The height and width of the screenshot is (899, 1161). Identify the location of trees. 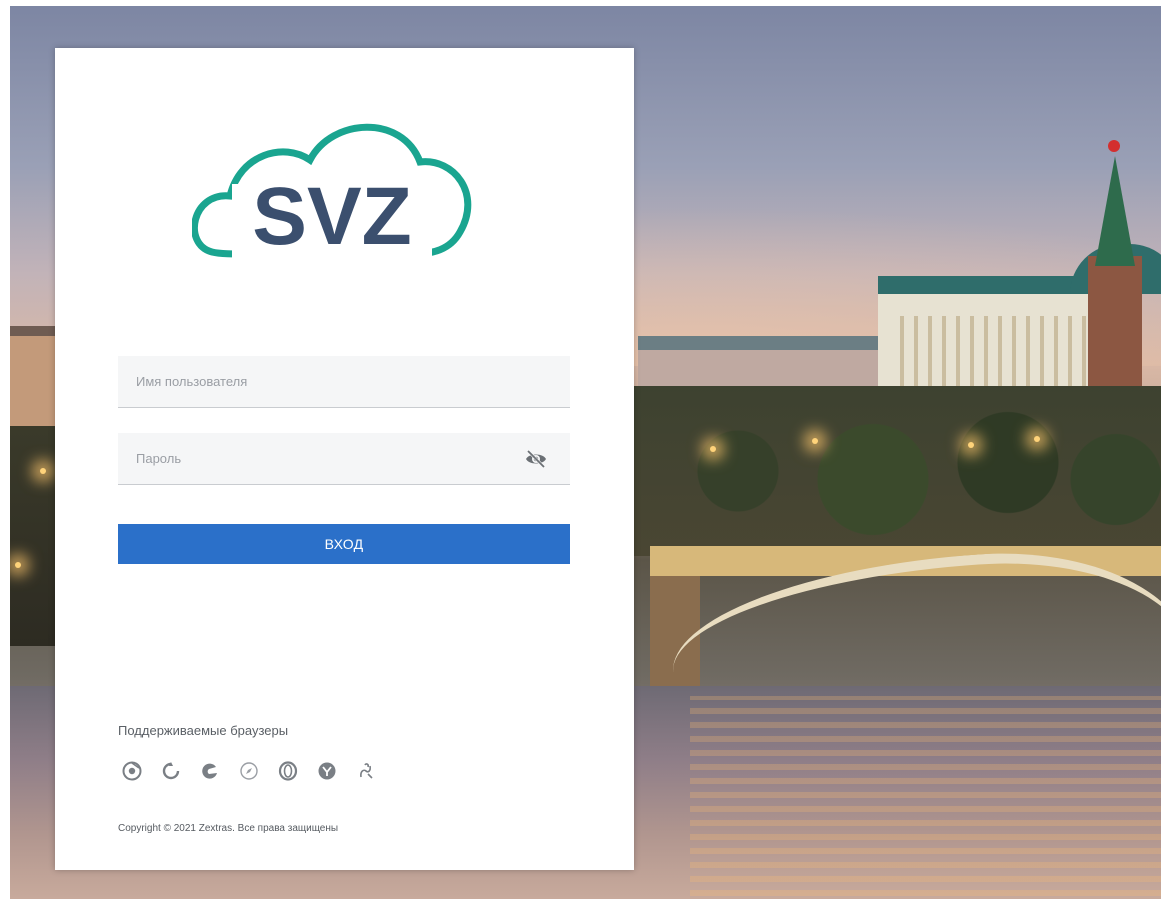
(895, 471).